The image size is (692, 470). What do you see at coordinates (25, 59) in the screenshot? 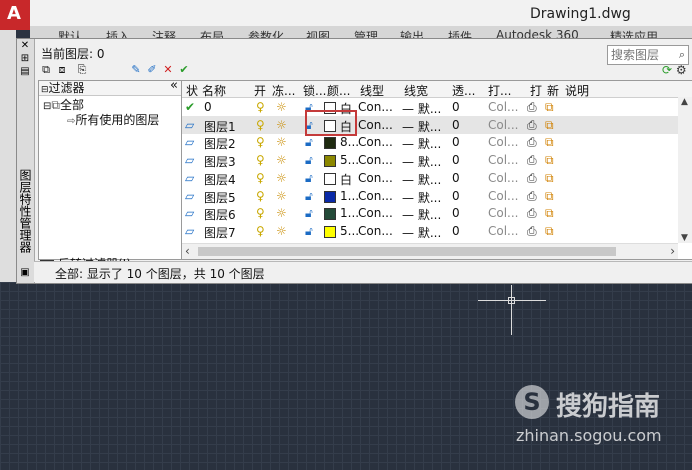
I see `pin-icon: ⊞` at bounding box center [25, 59].